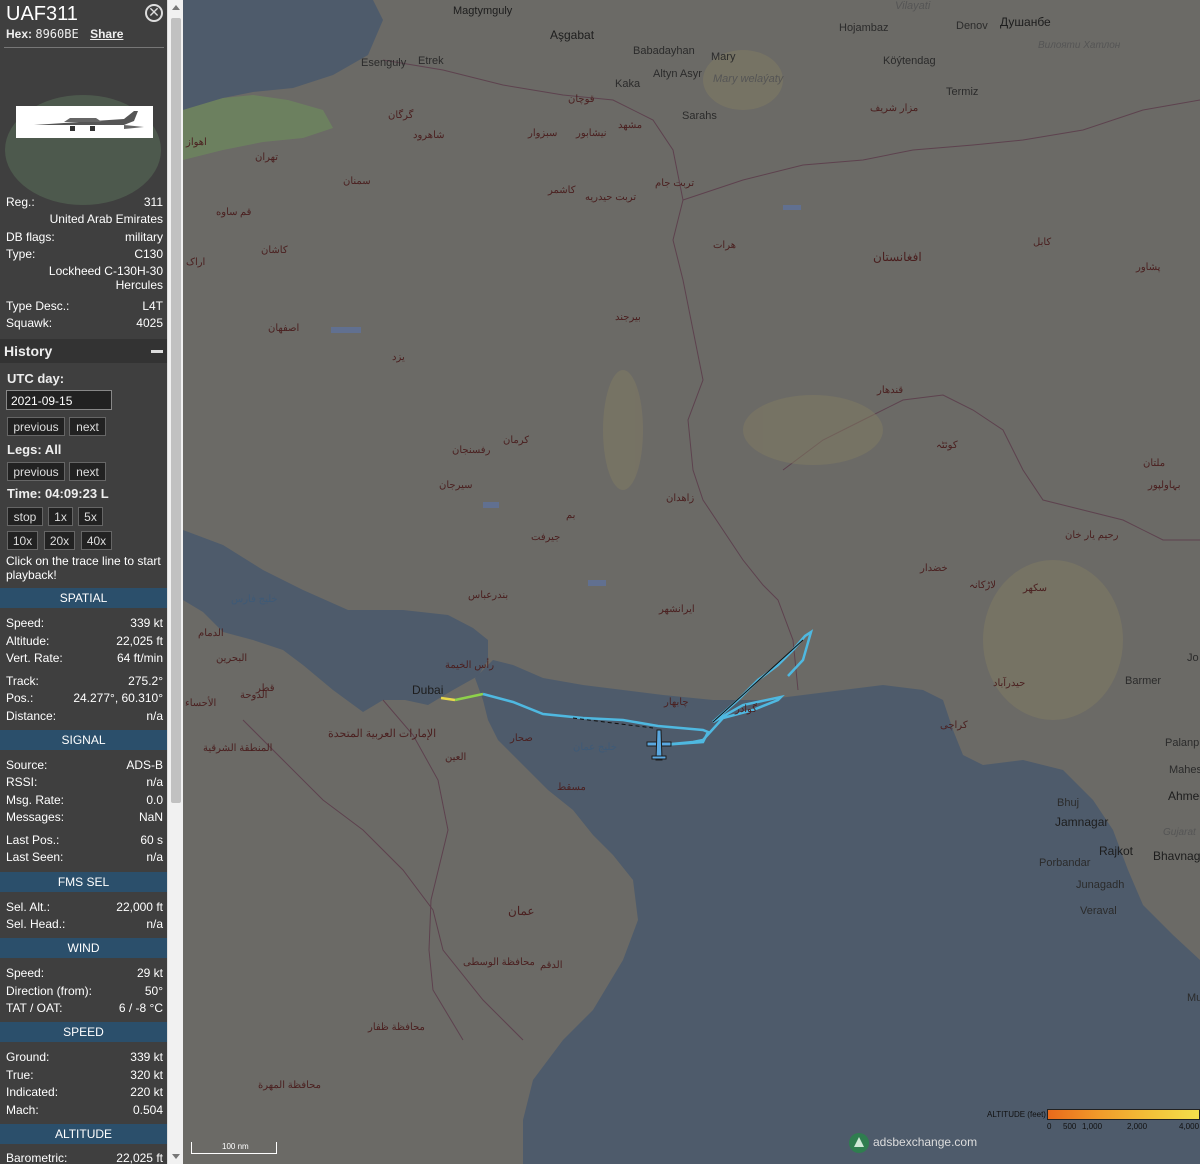 The width and height of the screenshot is (1200, 1164). What do you see at coordinates (34, 449) in the screenshot?
I see `legs-label: Legs: All` at bounding box center [34, 449].